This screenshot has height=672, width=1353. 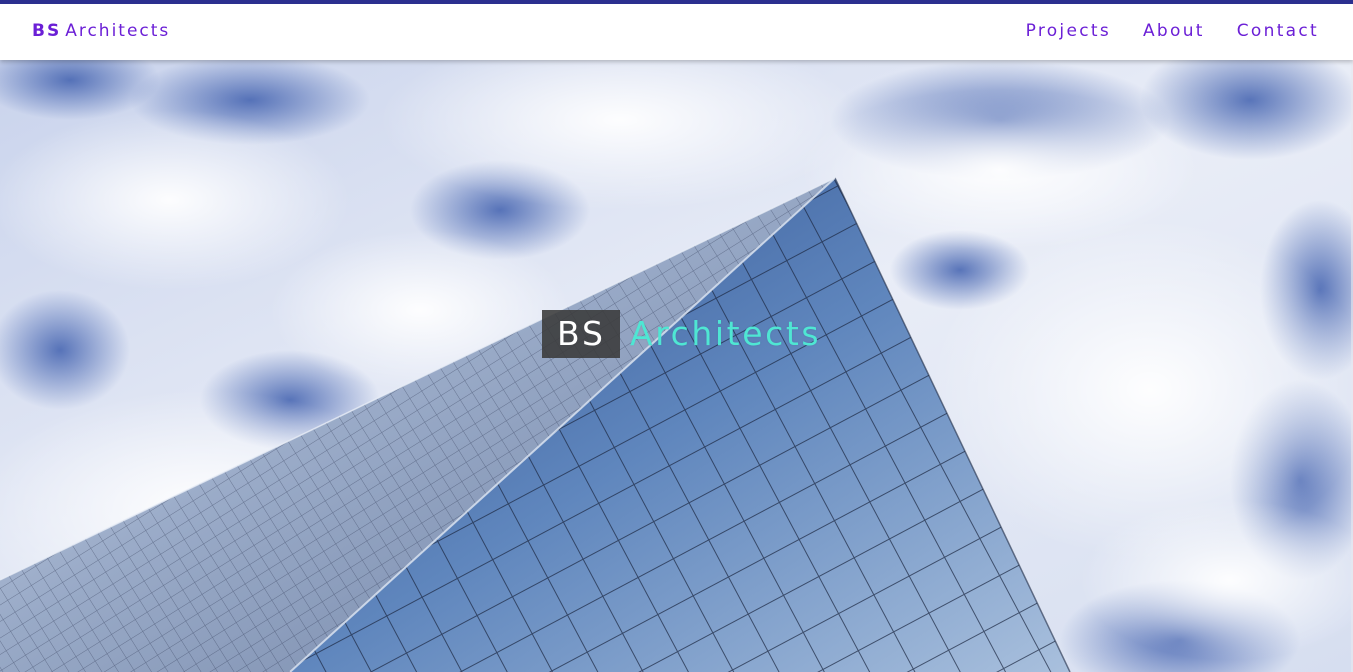 What do you see at coordinates (676, 2) in the screenshot?
I see `top-accent-strip` at bounding box center [676, 2].